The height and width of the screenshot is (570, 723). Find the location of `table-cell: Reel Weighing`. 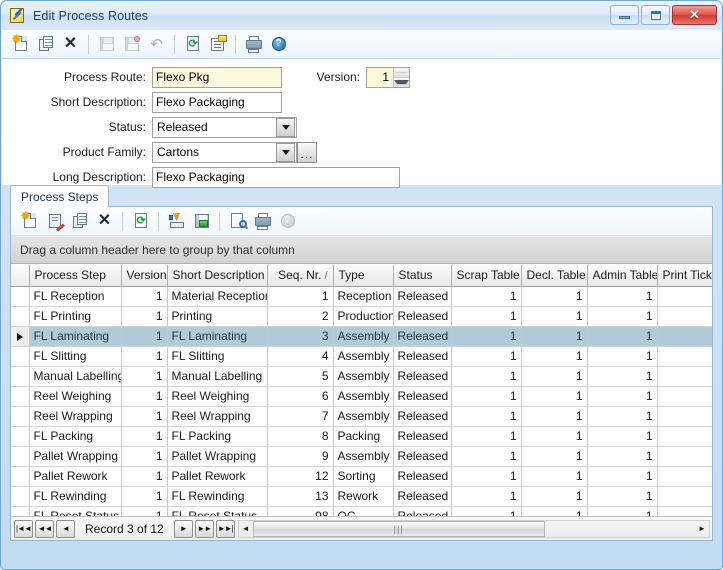

table-cell: Reel Weighing is located at coordinates (75, 396).